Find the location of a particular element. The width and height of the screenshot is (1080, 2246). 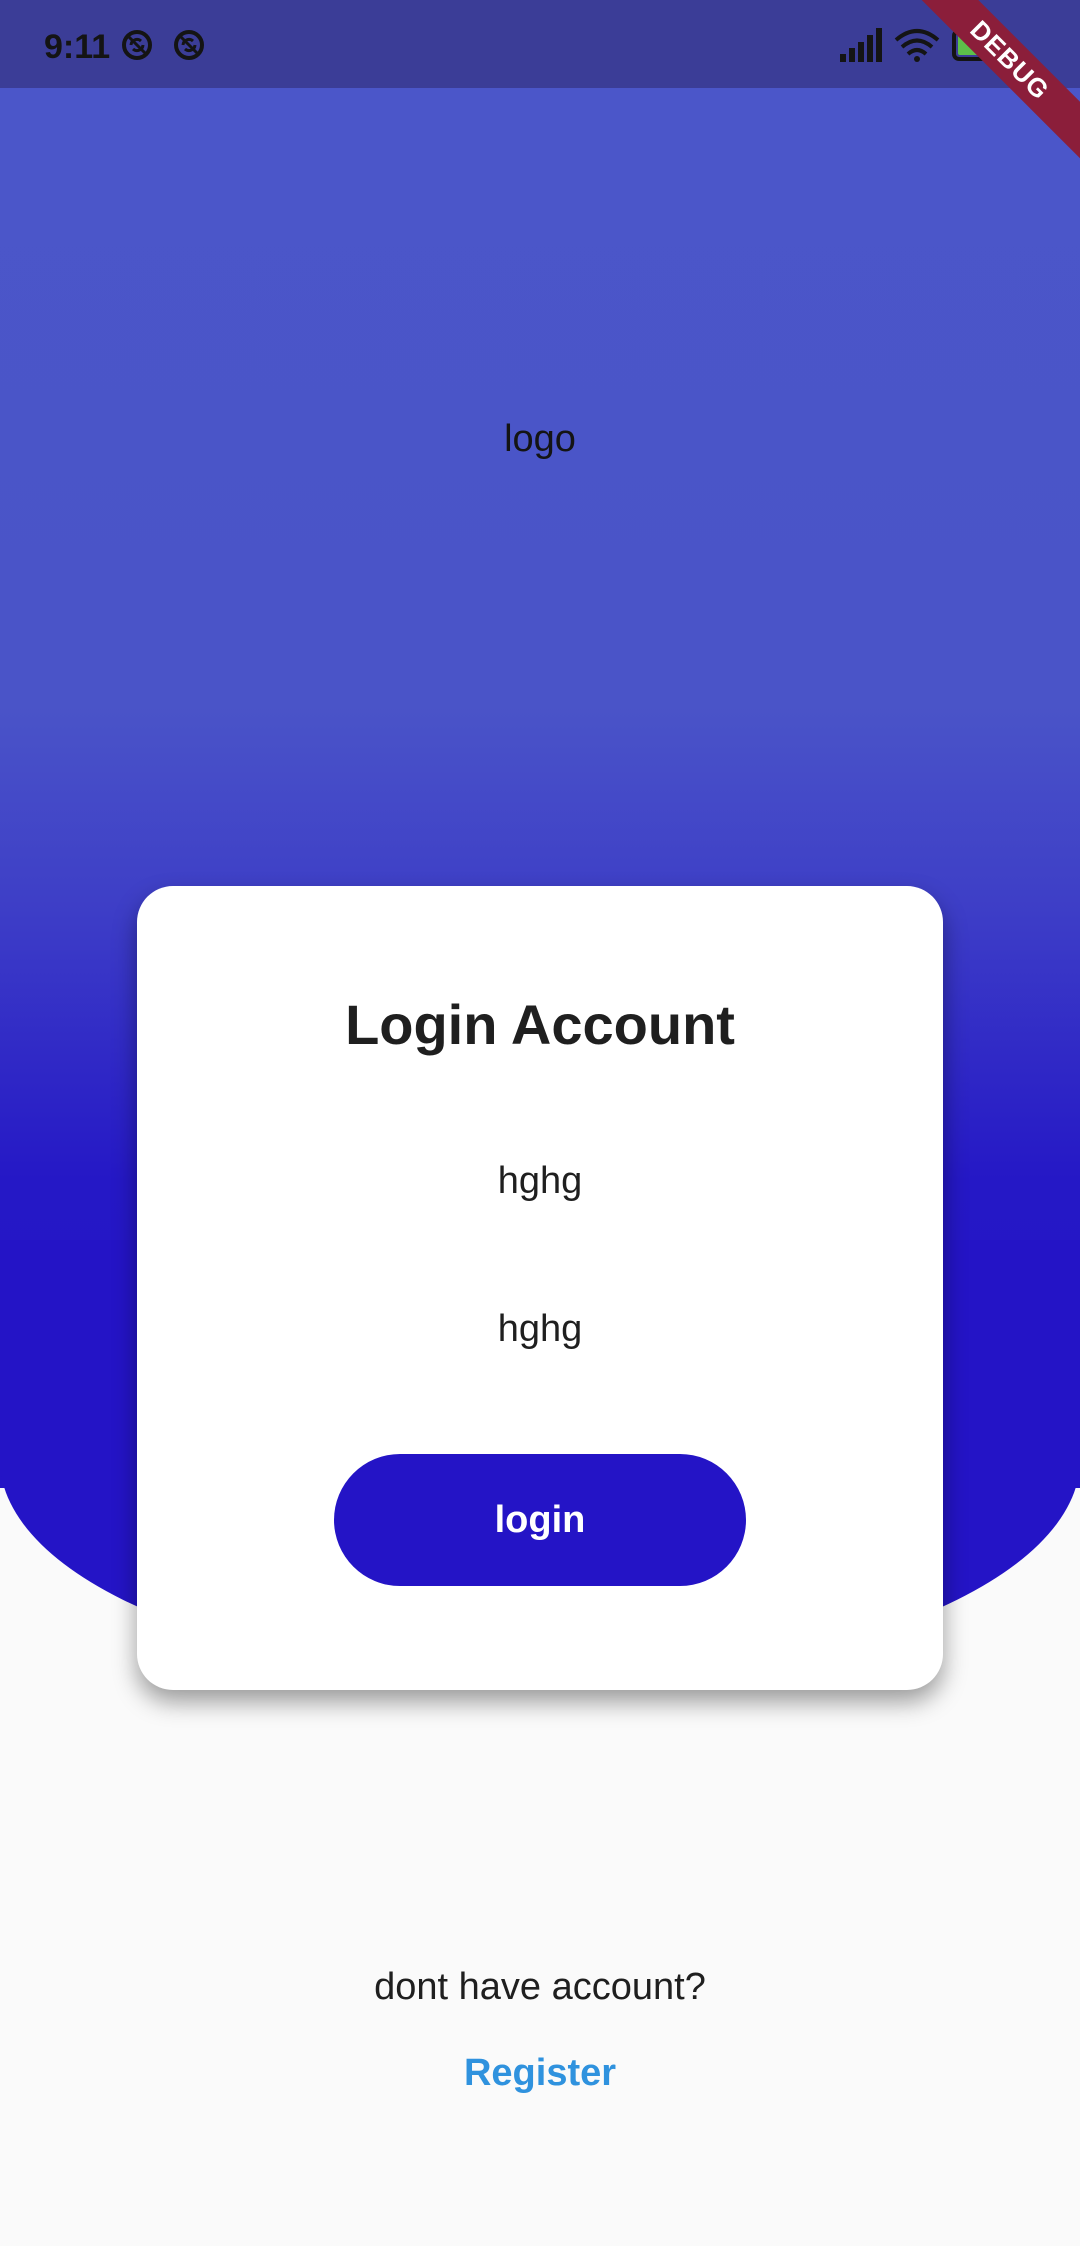

register-link: Register is located at coordinates (540, 2073).